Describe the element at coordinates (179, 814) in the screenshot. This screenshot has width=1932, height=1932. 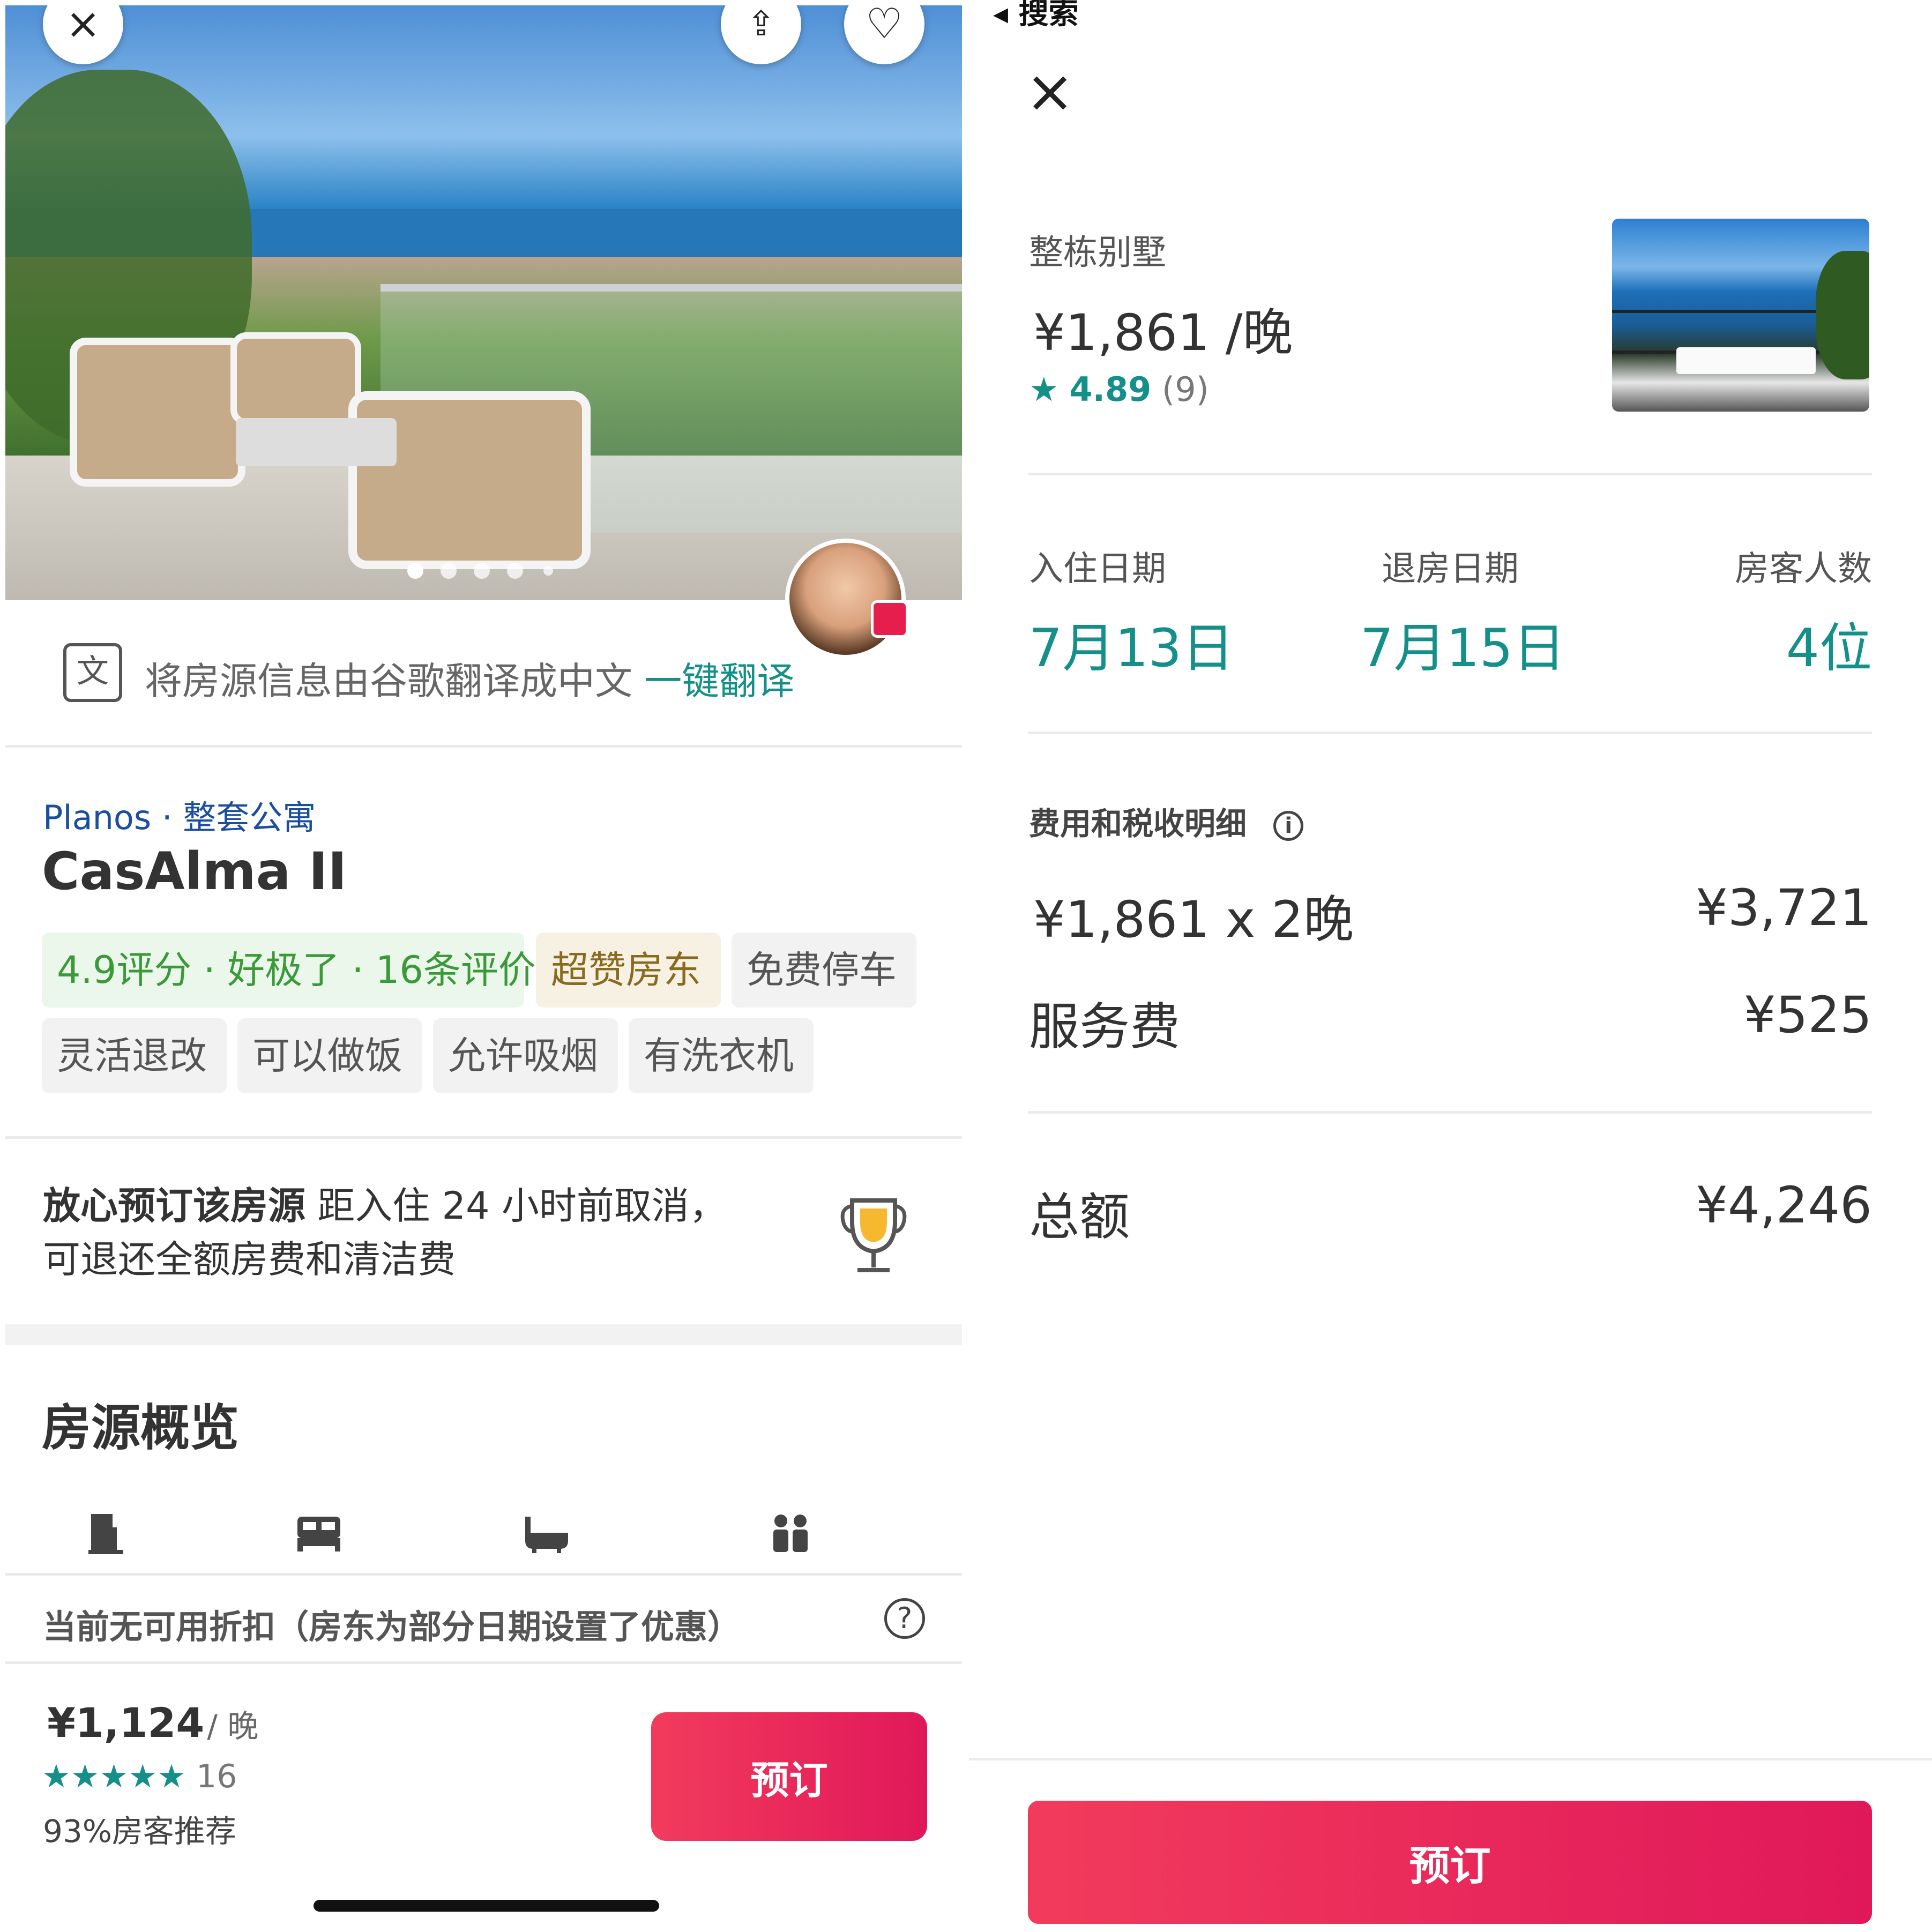
I see `listing-location: Planos · 整套公寓` at that location.